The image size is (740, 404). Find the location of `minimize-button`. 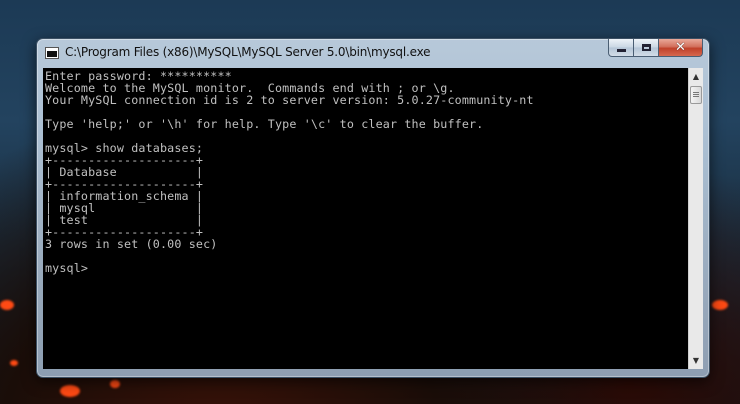

minimize-button is located at coordinates (621, 48).